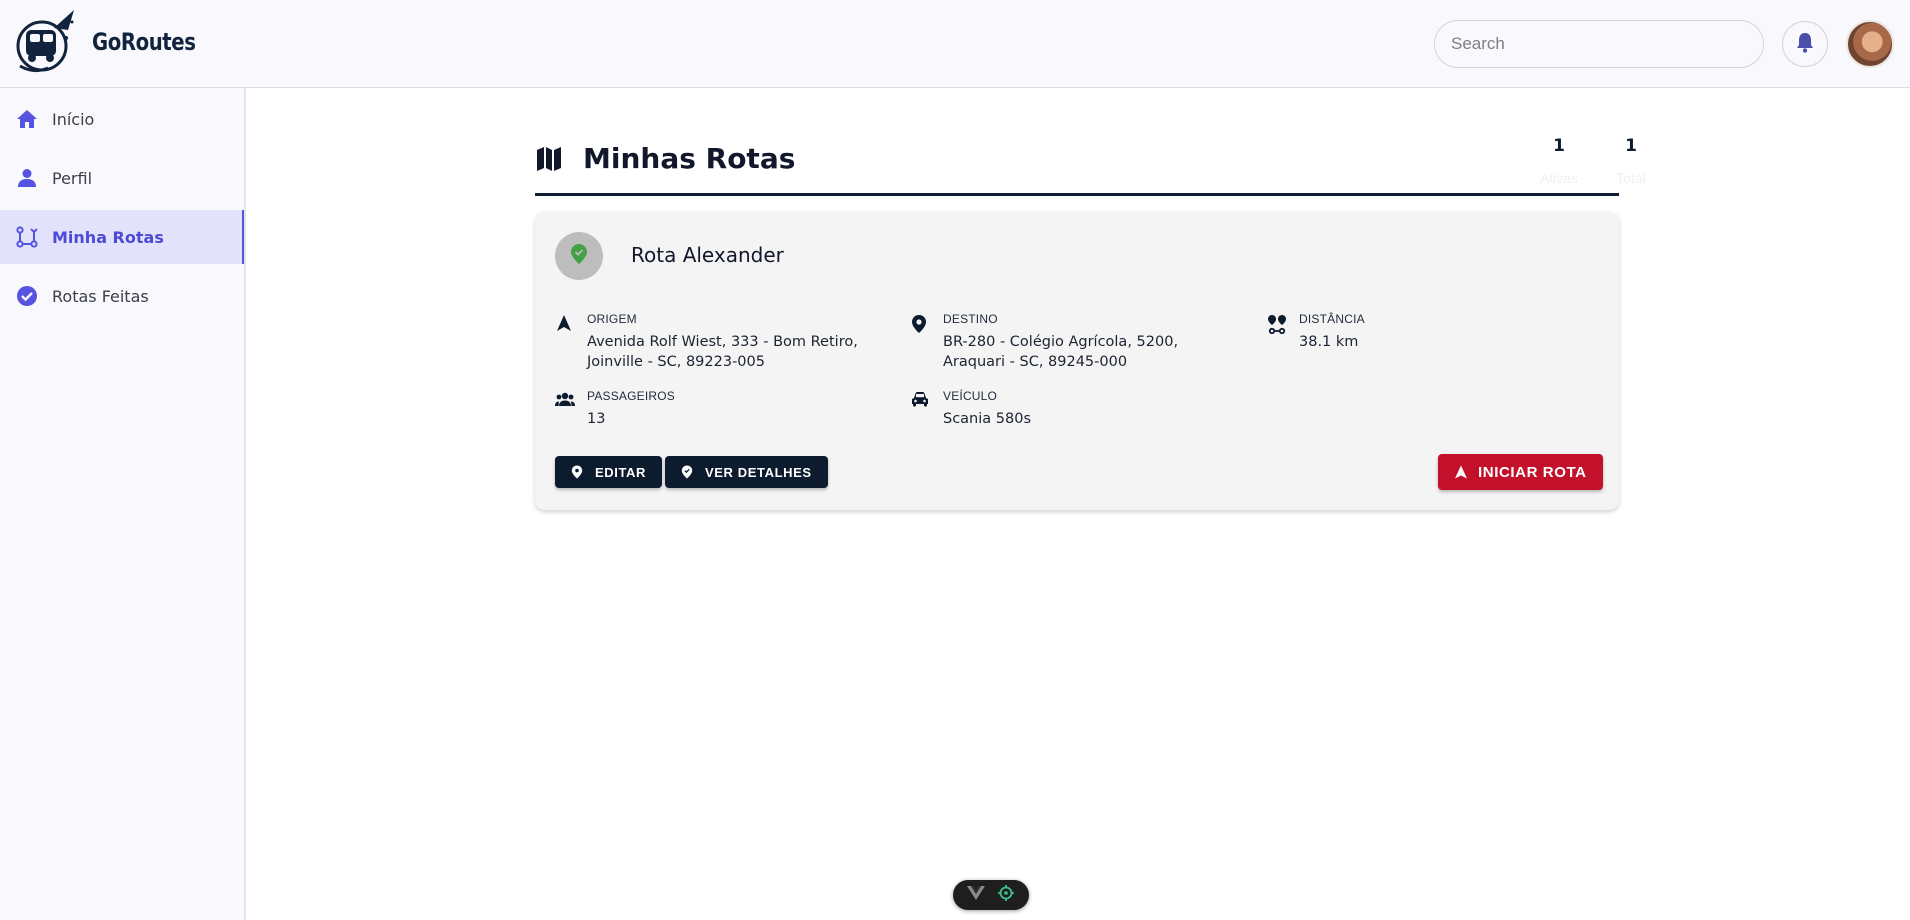 The image size is (1910, 920). What do you see at coordinates (1006, 895) in the screenshot?
I see `inspector-target-icon` at bounding box center [1006, 895].